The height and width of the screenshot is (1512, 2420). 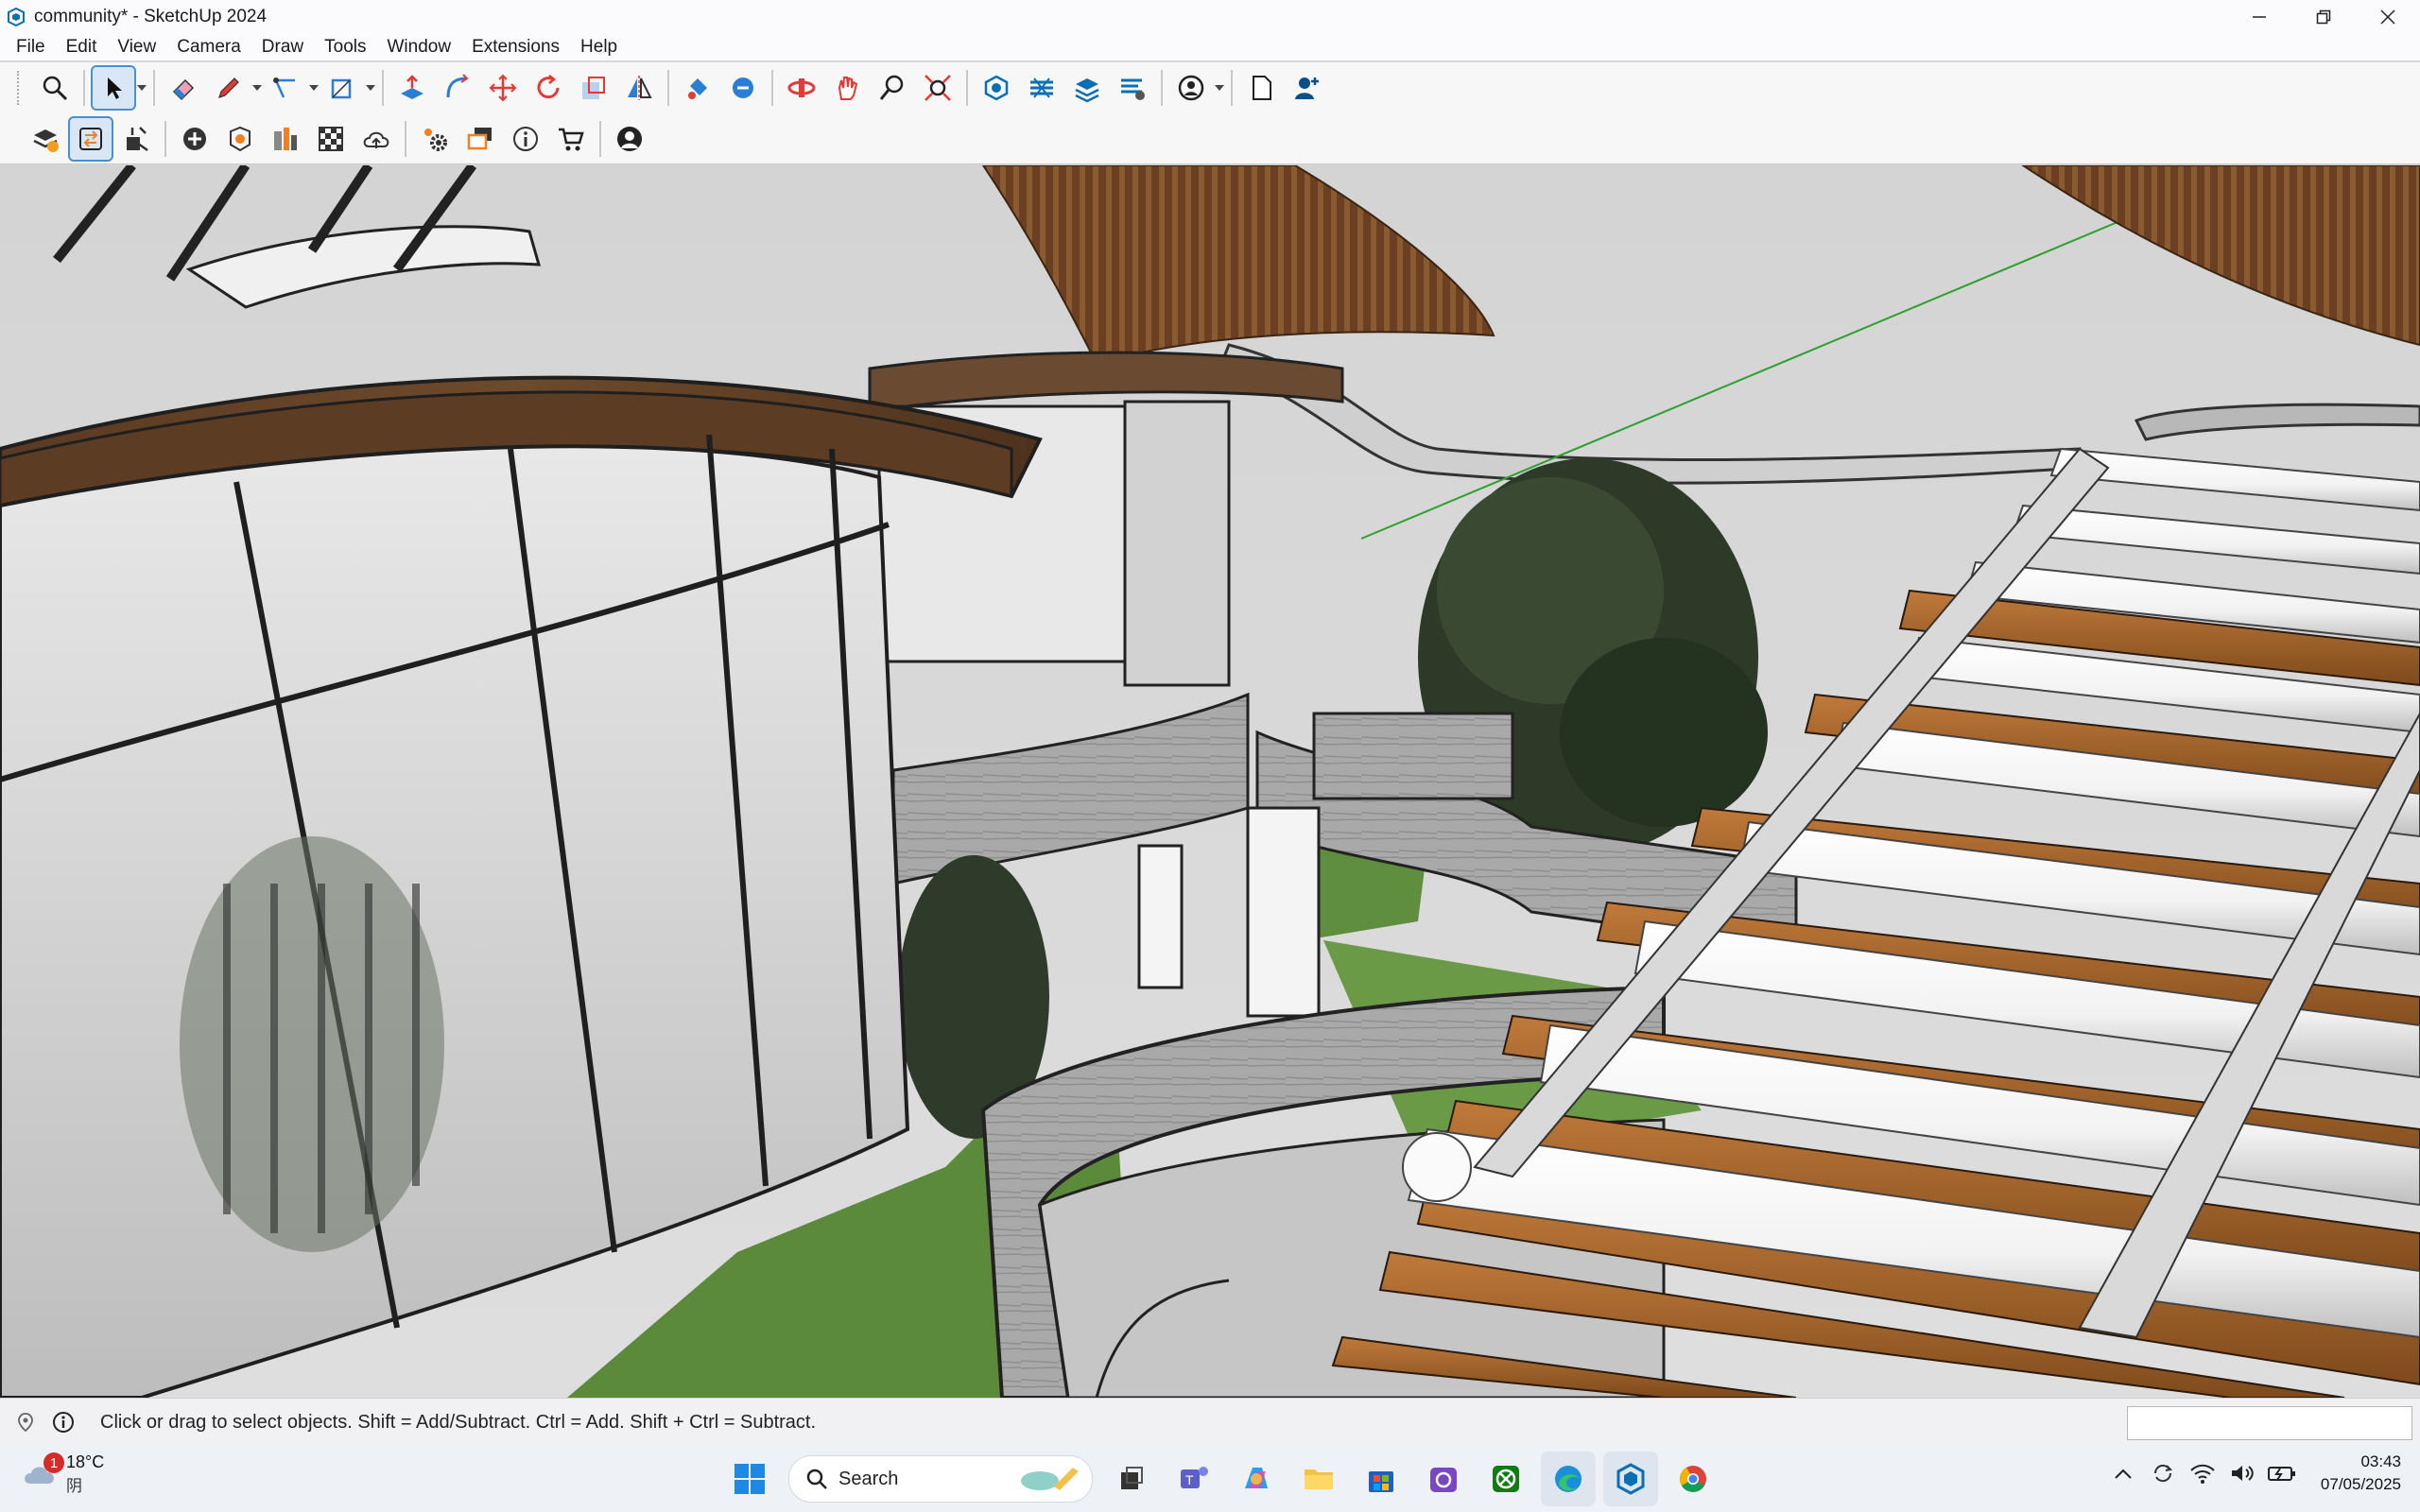 I want to click on search-highlight-icon, so click(x=1050, y=1479).